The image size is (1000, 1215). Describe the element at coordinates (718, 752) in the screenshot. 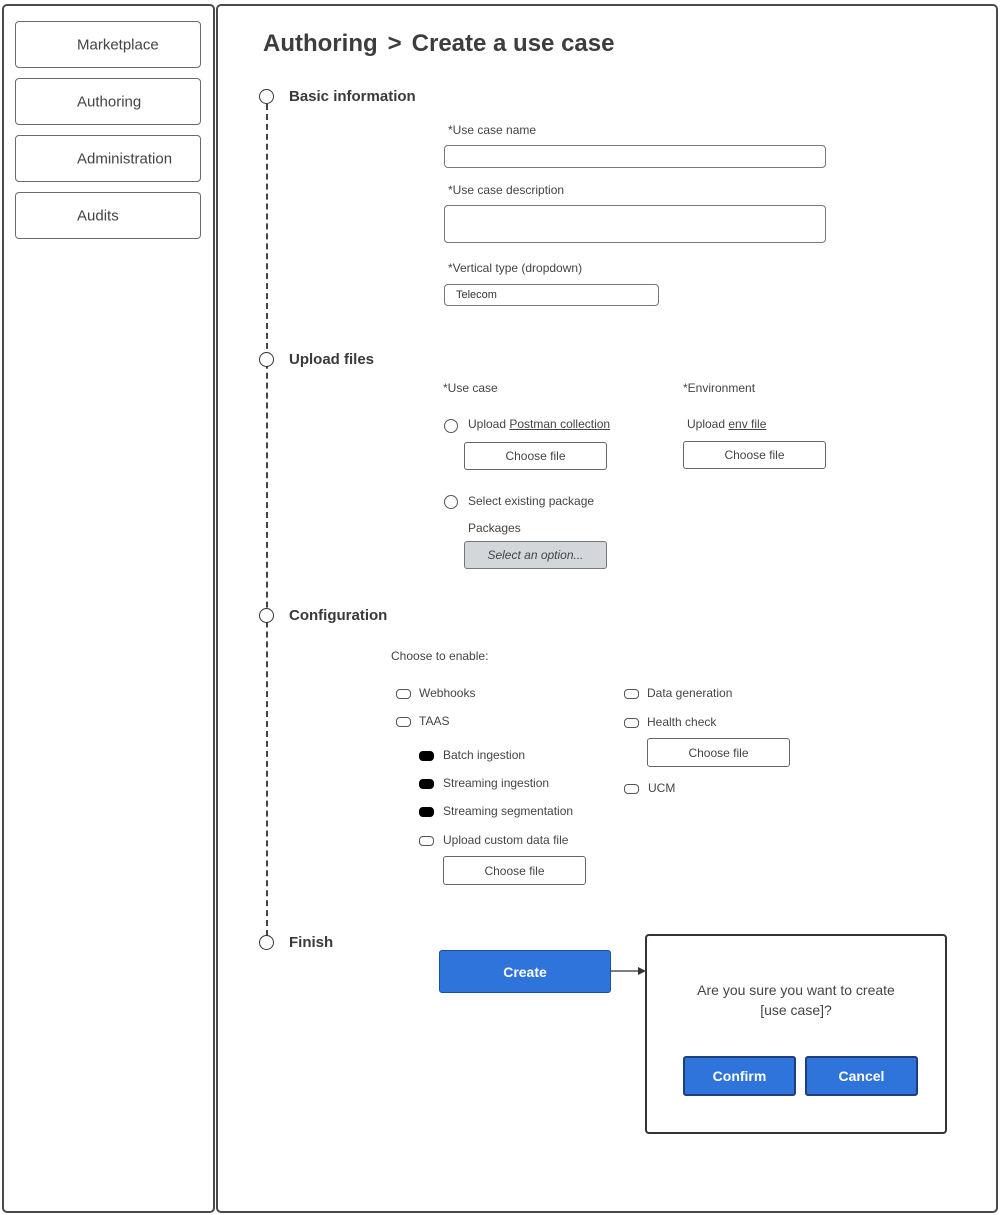

I see `choose-health-check-file-button: Choose file` at that location.